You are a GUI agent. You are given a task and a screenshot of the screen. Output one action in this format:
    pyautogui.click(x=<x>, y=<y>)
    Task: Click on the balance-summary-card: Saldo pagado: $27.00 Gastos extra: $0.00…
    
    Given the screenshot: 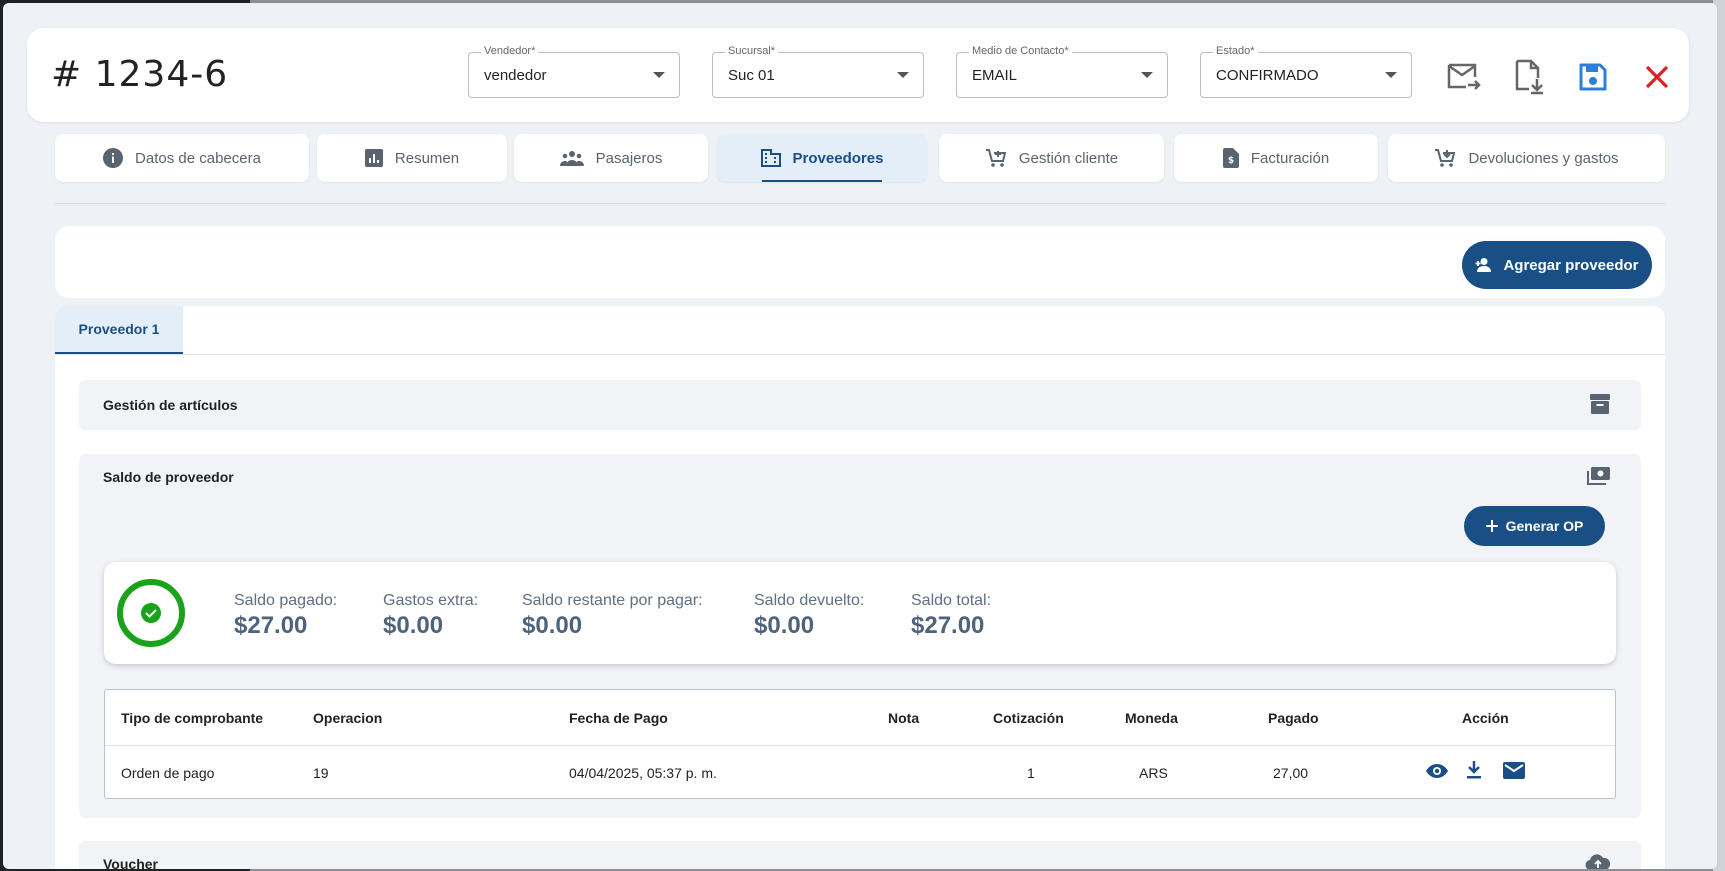 What is the action you would take?
    pyautogui.click(x=860, y=613)
    